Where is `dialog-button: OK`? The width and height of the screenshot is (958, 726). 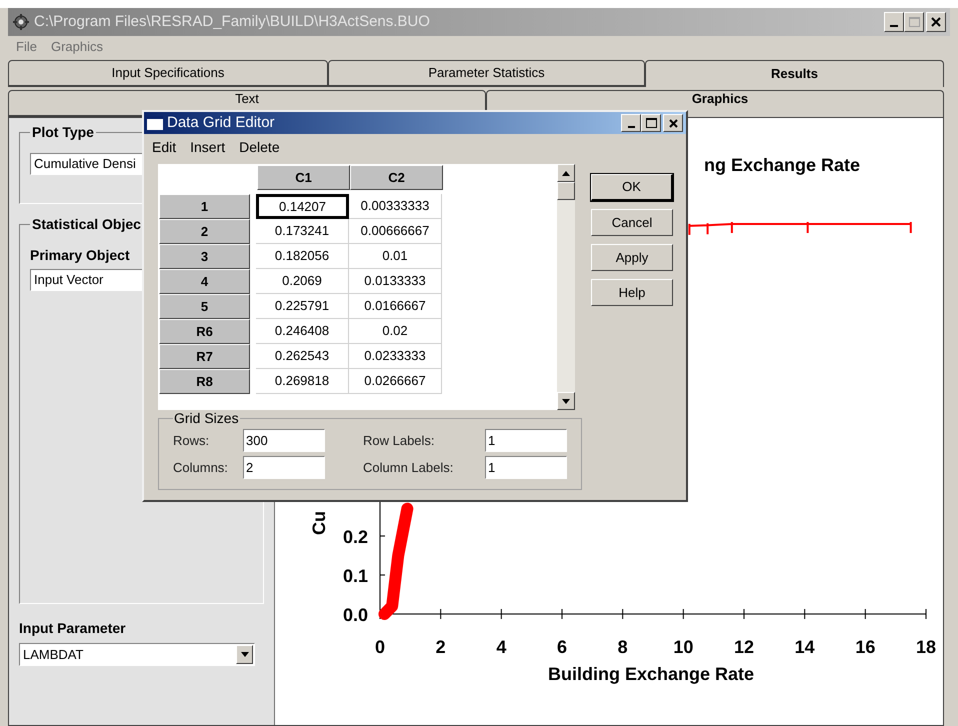 dialog-button: OK is located at coordinates (632, 187).